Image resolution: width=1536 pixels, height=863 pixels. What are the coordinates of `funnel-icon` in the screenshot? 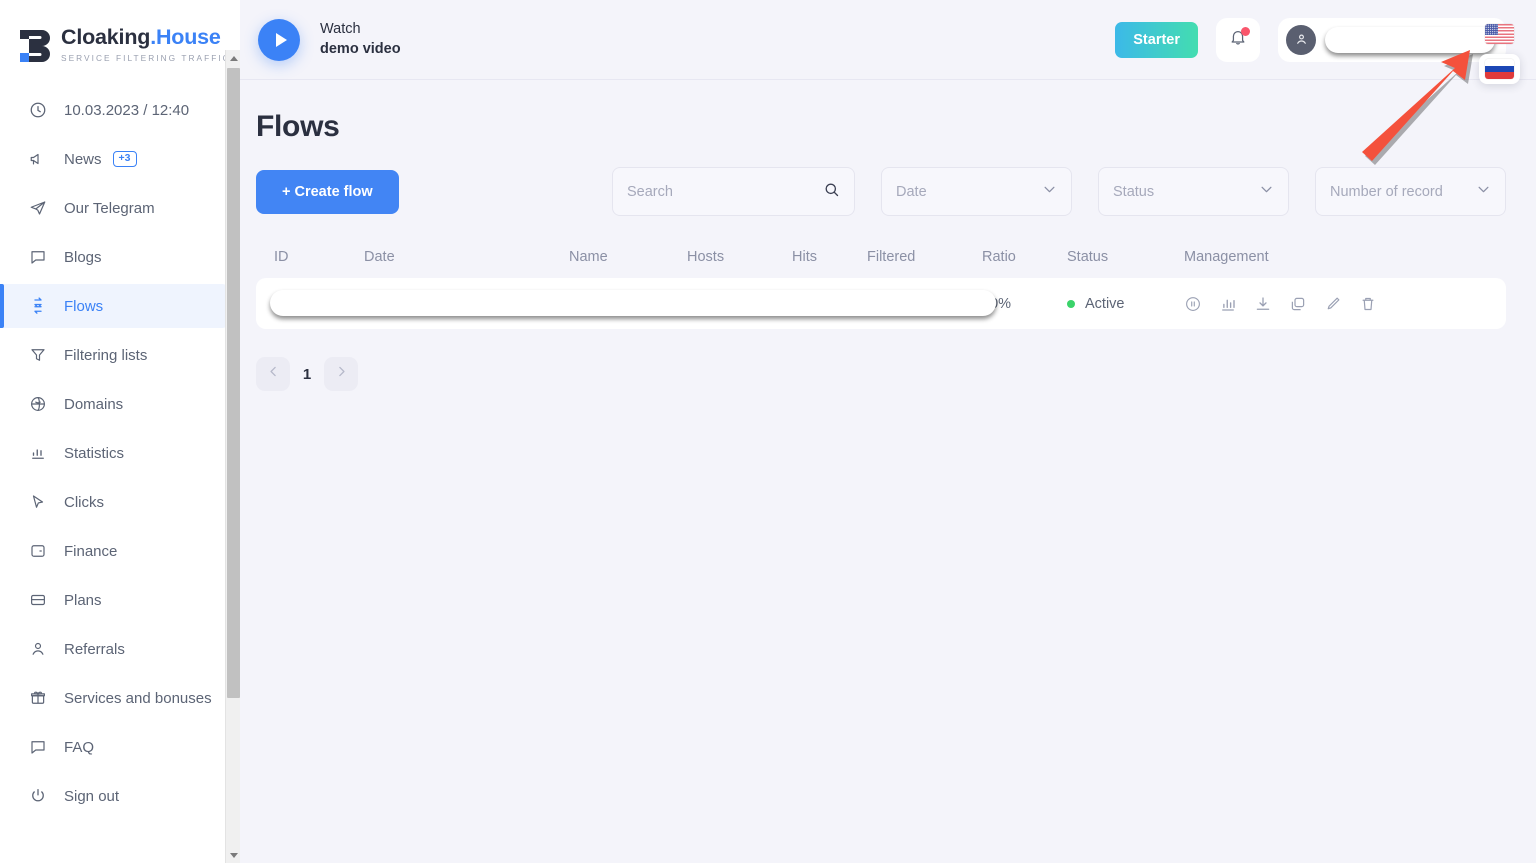 It's located at (37, 355).